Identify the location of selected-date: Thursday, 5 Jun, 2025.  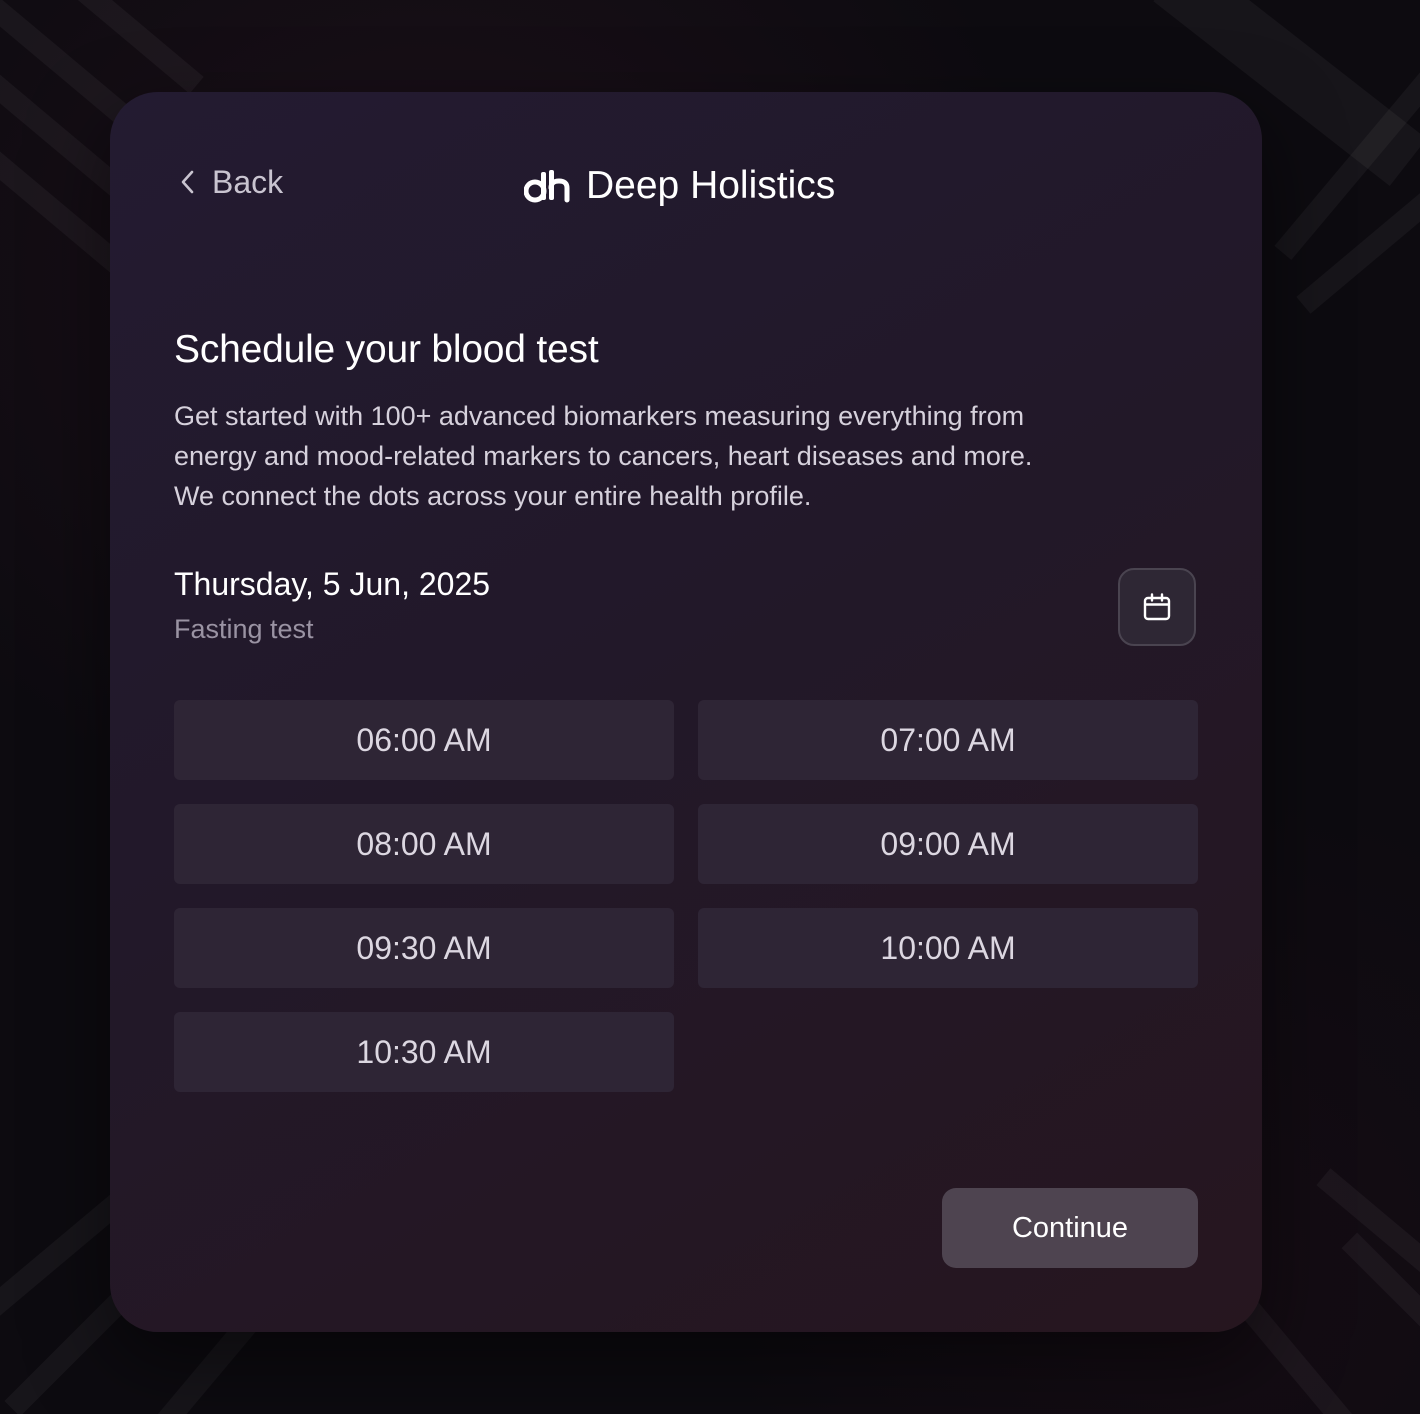
(332, 584).